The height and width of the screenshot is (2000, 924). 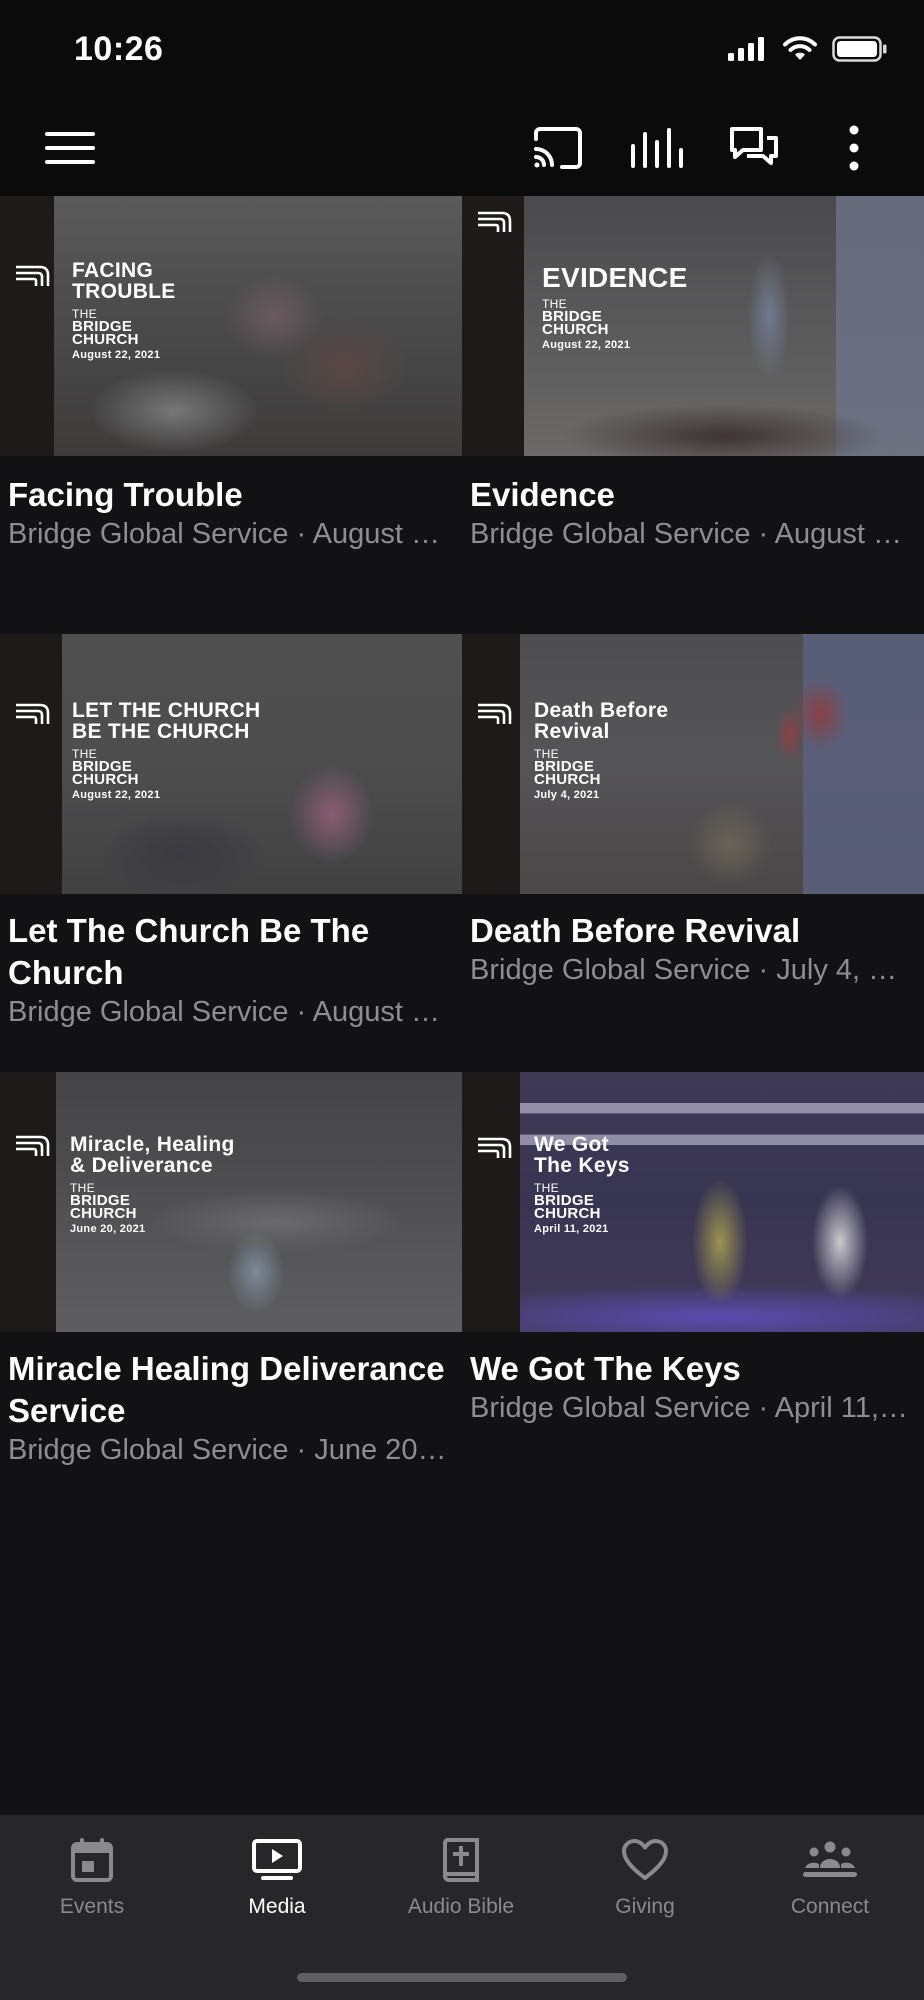 I want to click on media-title: Miracle Healing Deliverance Service, so click(x=228, y=1390).